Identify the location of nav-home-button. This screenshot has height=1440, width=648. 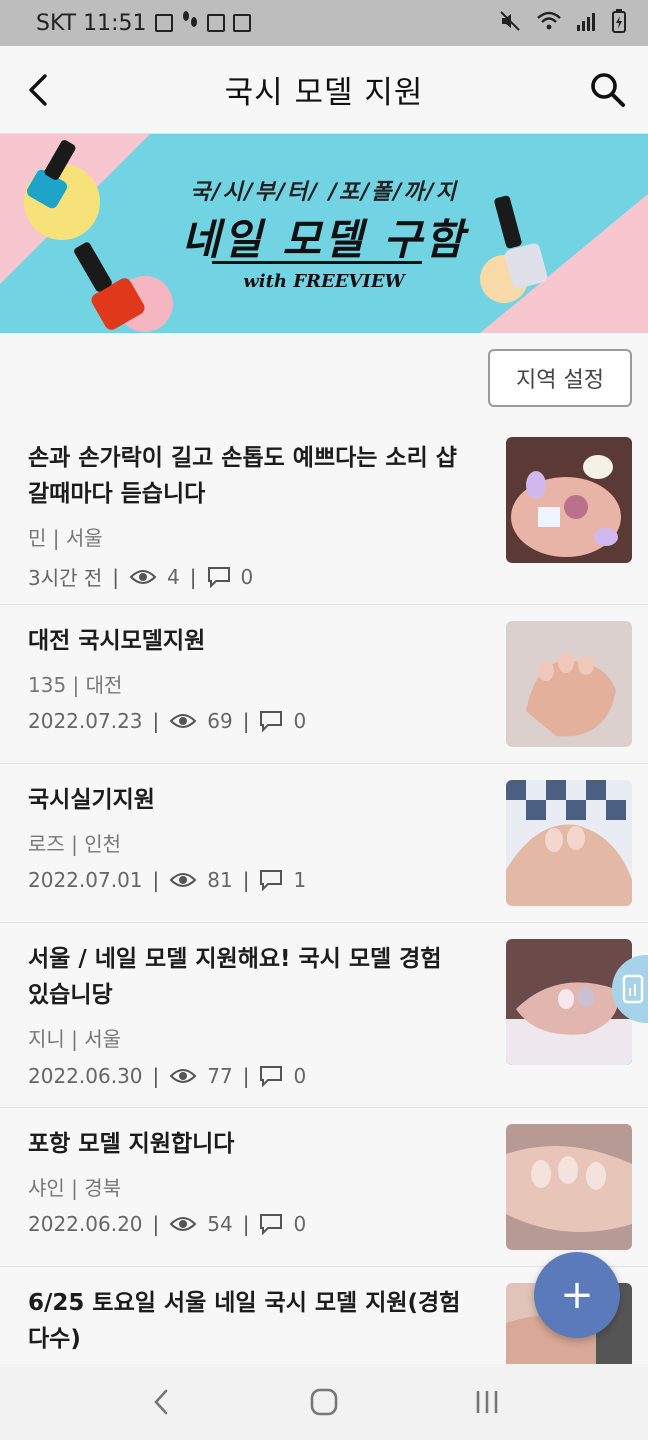
(324, 1402).